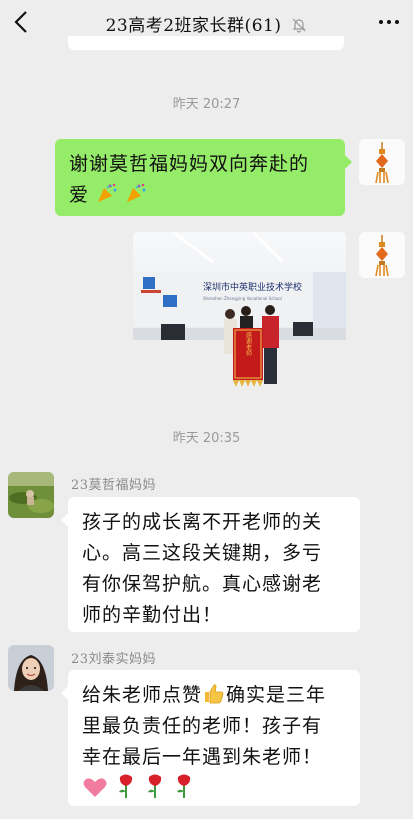  What do you see at coordinates (202, 757) in the screenshot?
I see `message-text: 幸在最后一年遇到朱老师！` at bounding box center [202, 757].